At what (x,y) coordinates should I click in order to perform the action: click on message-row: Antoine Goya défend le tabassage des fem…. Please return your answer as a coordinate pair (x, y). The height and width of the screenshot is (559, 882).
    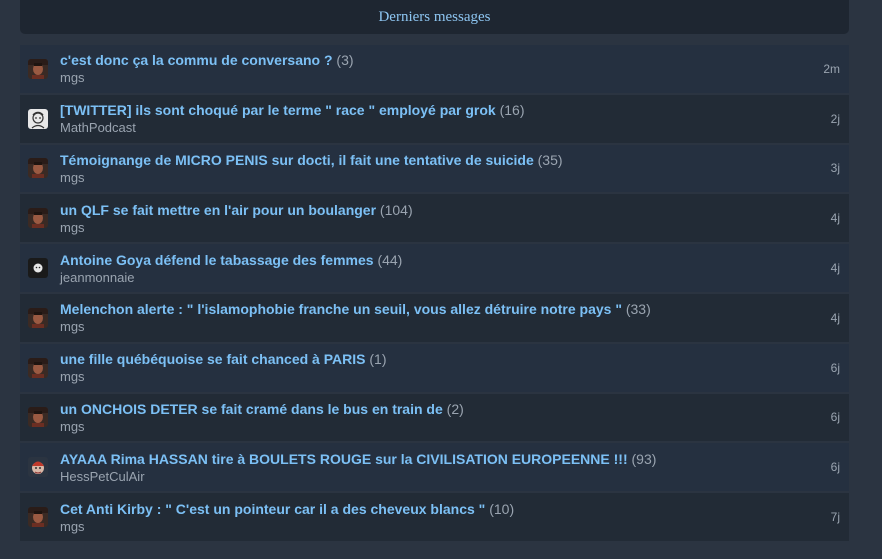
    Looking at the image, I should click on (434, 268).